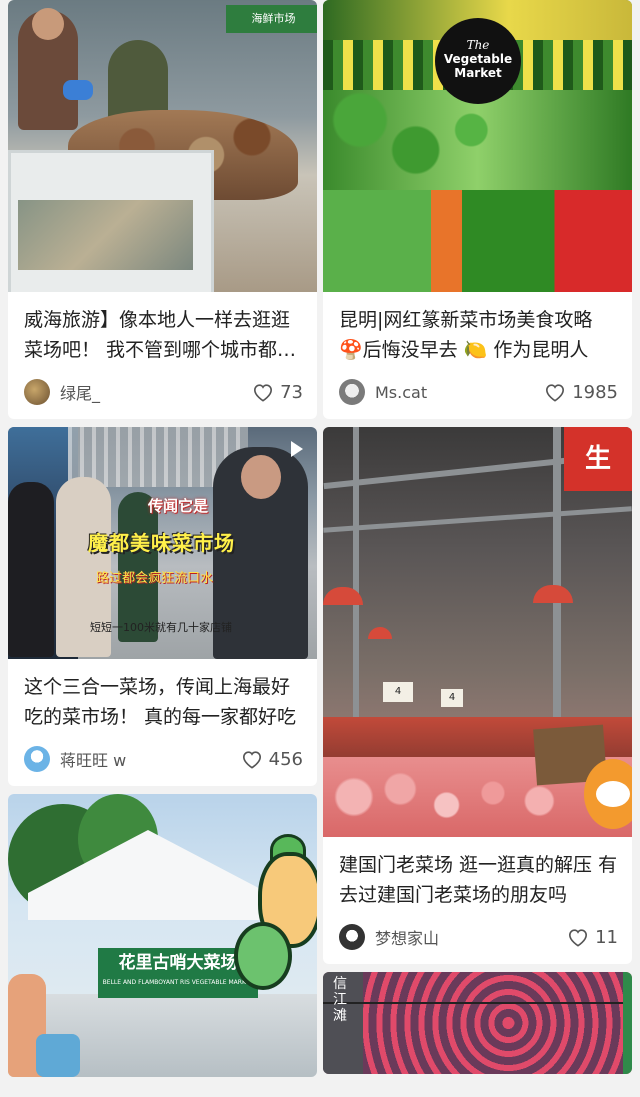  What do you see at coordinates (162, 695) in the screenshot?
I see `note-title: 这个三合一菜场，传闻上海最好吃的菜市场！ 真的每一家都好吃` at bounding box center [162, 695].